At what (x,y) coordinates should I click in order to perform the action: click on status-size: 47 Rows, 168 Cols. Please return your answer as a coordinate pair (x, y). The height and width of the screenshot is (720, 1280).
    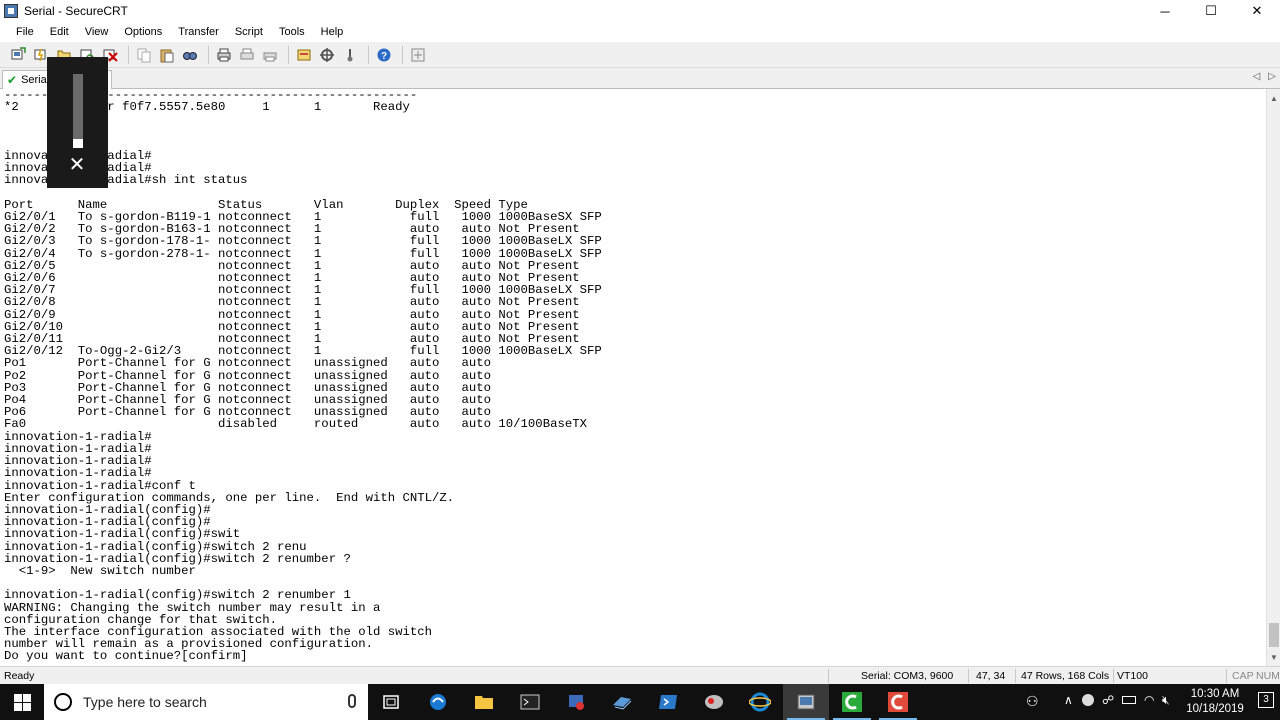
    Looking at the image, I should click on (1065, 676).